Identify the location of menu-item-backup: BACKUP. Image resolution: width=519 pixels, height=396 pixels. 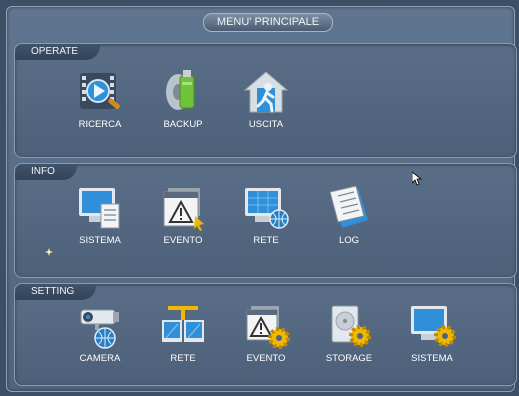
(183, 100).